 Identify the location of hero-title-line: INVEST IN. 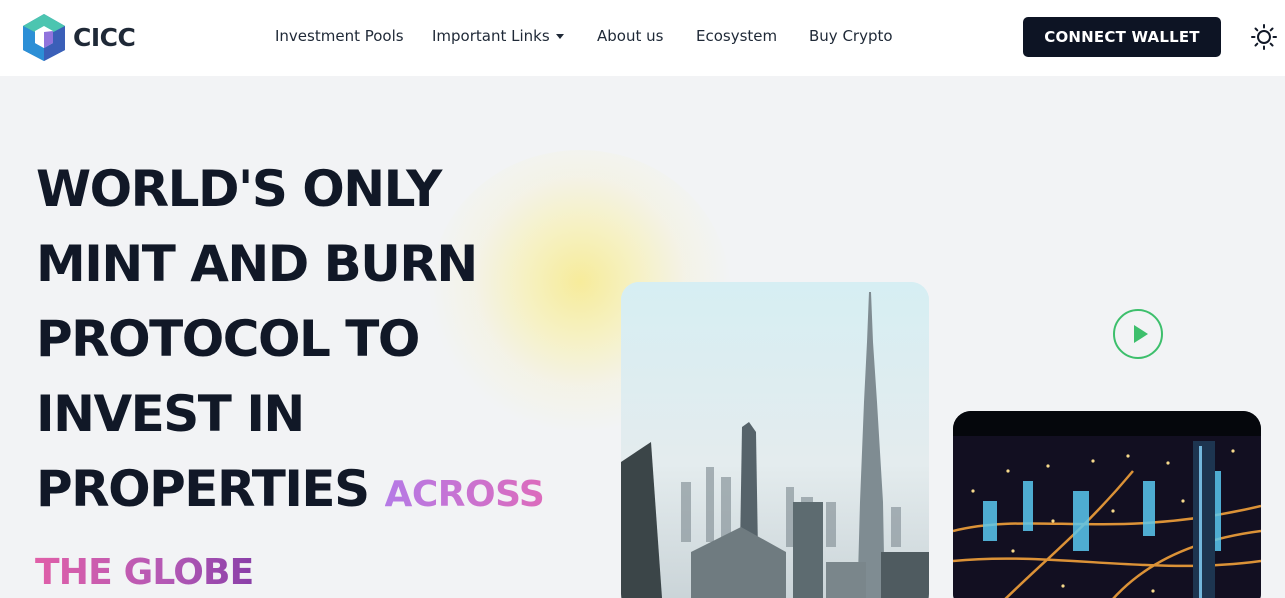
(170, 414).